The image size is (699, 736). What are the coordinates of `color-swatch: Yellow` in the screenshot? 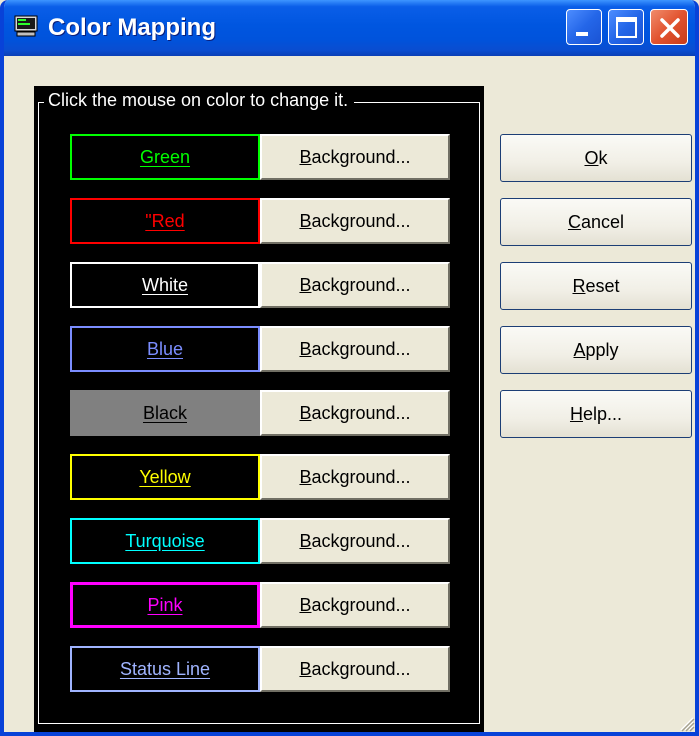 It's located at (165, 477).